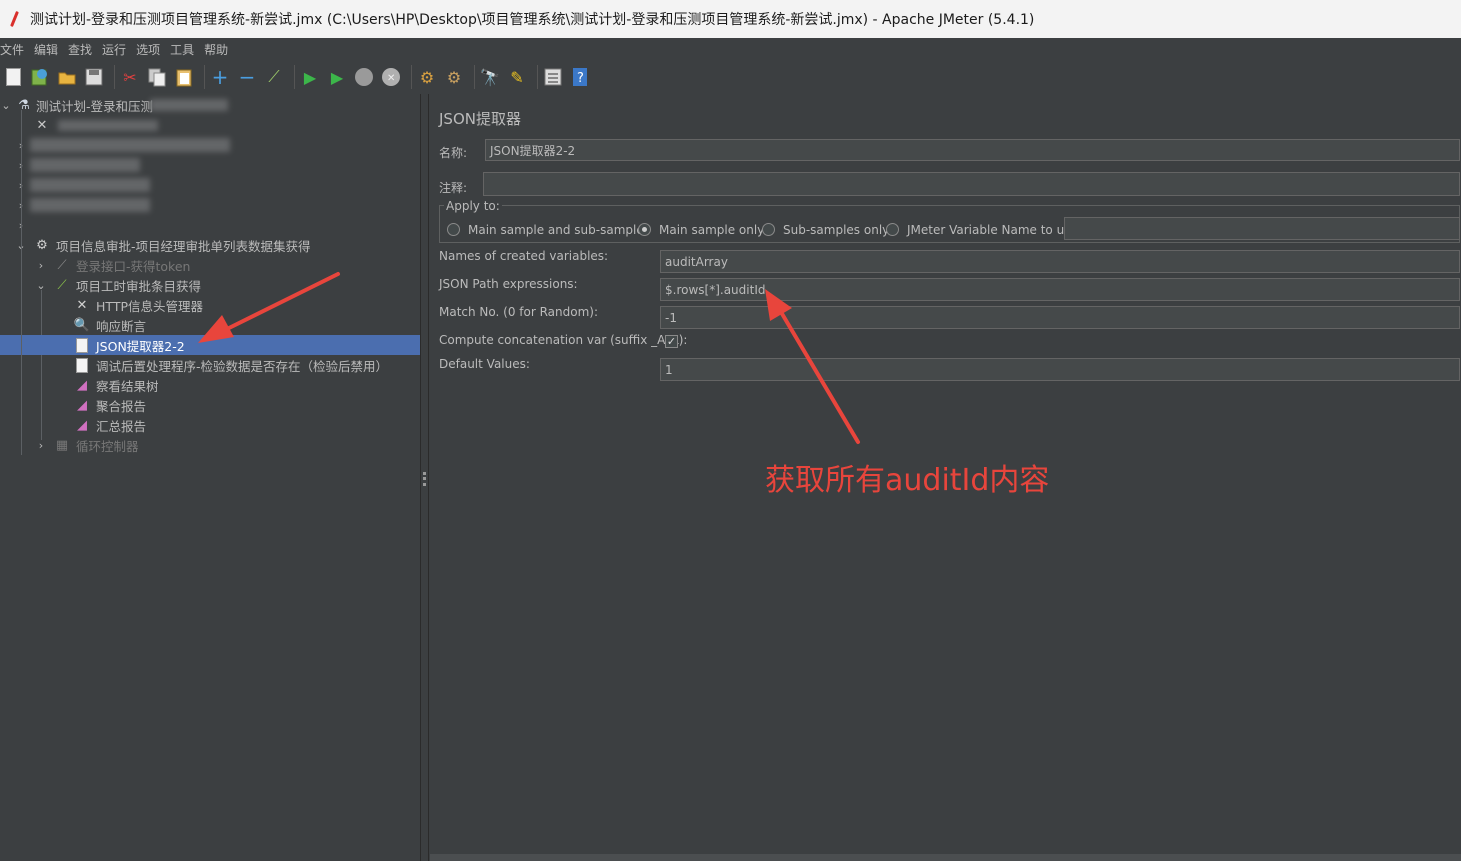 The width and height of the screenshot is (1461, 861). I want to click on variables-field: auditArray, so click(1060, 261).